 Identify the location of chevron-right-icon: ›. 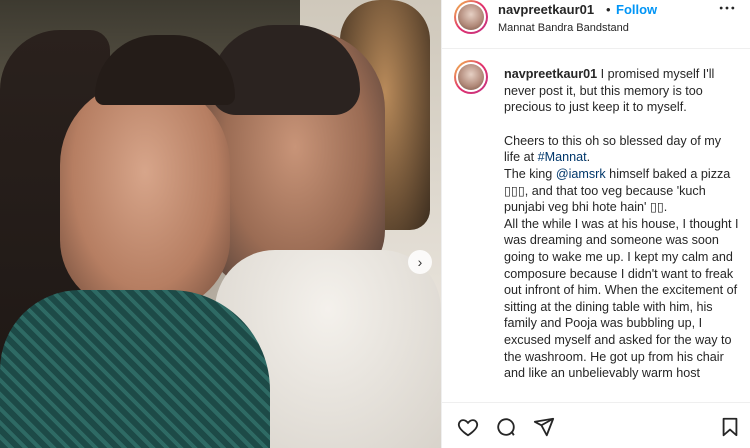
(420, 262).